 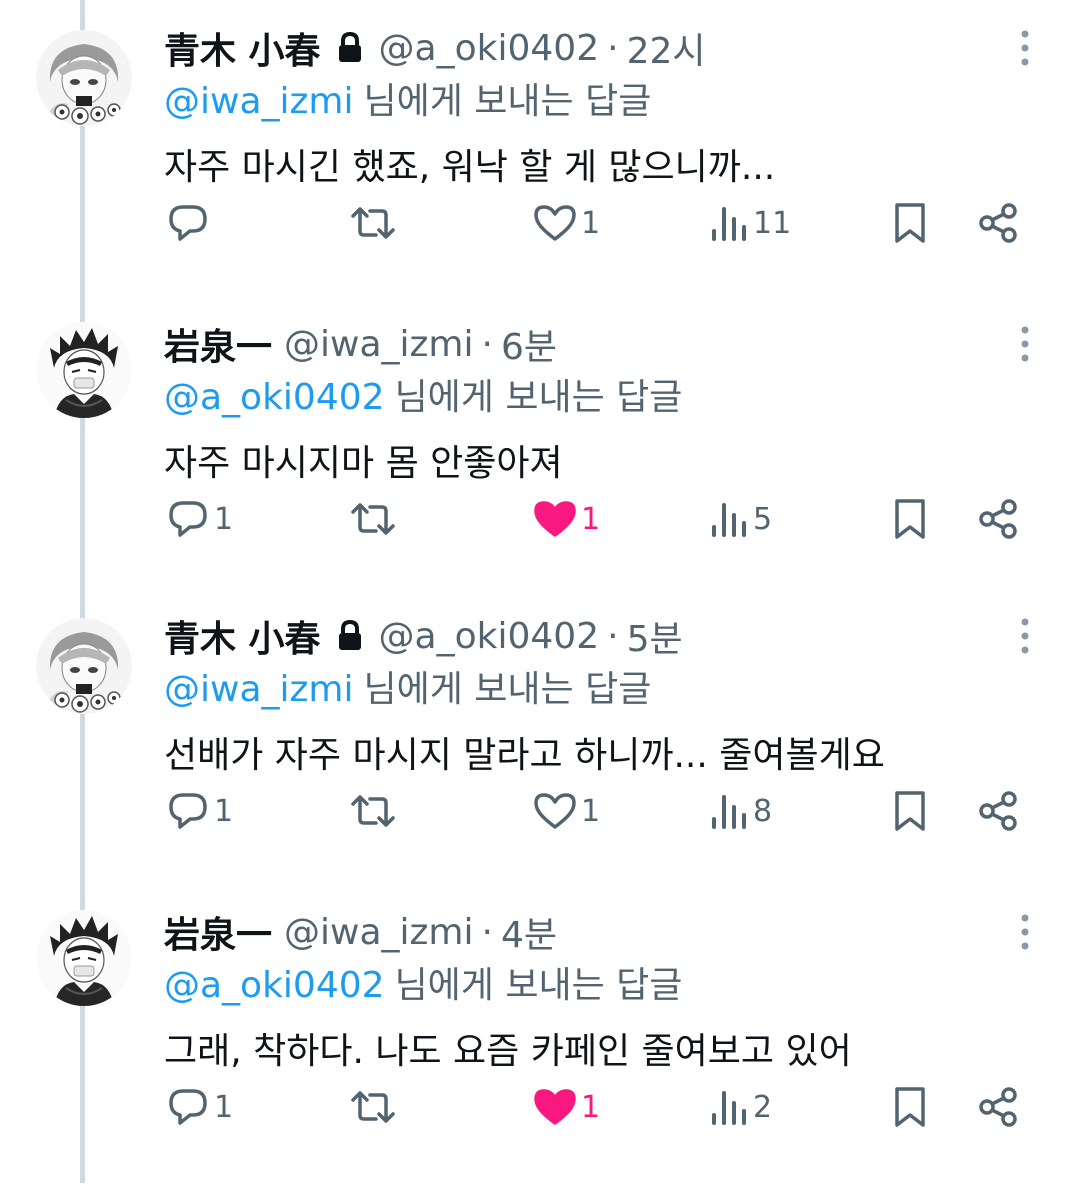 What do you see at coordinates (729, 812) in the screenshot?
I see `views-icon` at bounding box center [729, 812].